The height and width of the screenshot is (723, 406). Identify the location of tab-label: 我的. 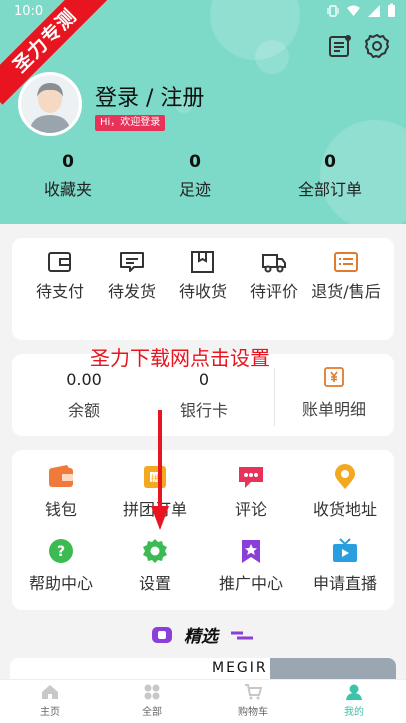
(354, 712).